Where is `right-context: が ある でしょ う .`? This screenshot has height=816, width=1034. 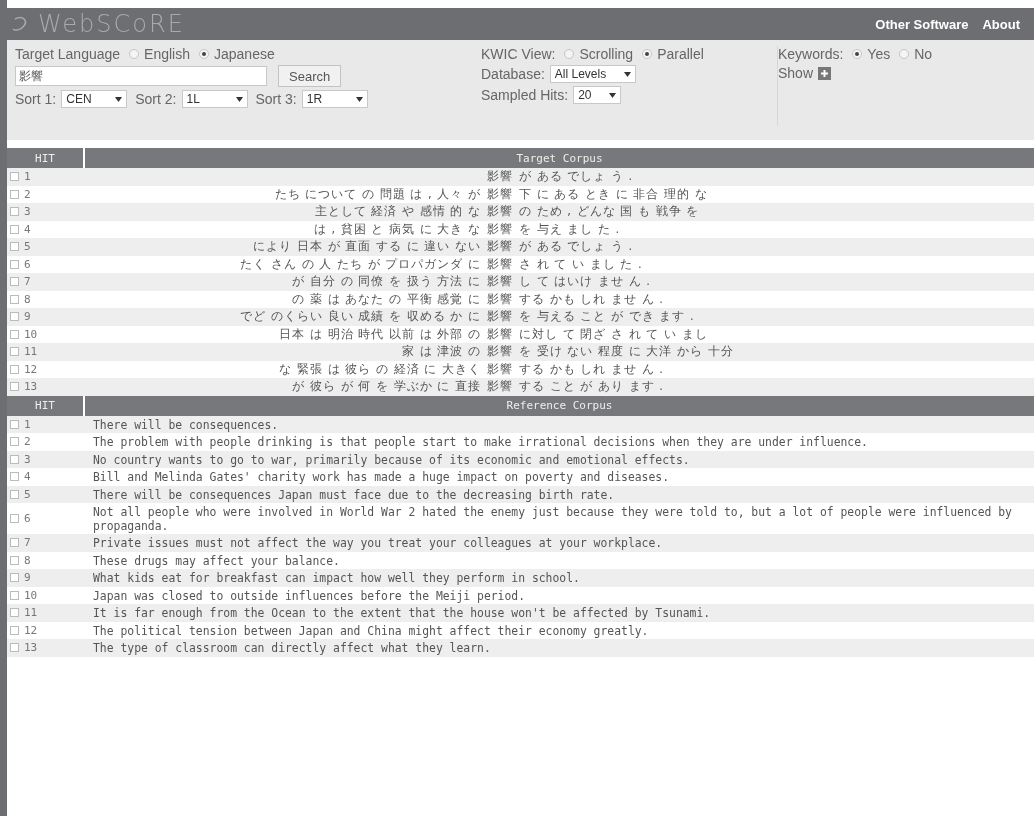 right-context: が ある でしょ う . is located at coordinates (577, 247).